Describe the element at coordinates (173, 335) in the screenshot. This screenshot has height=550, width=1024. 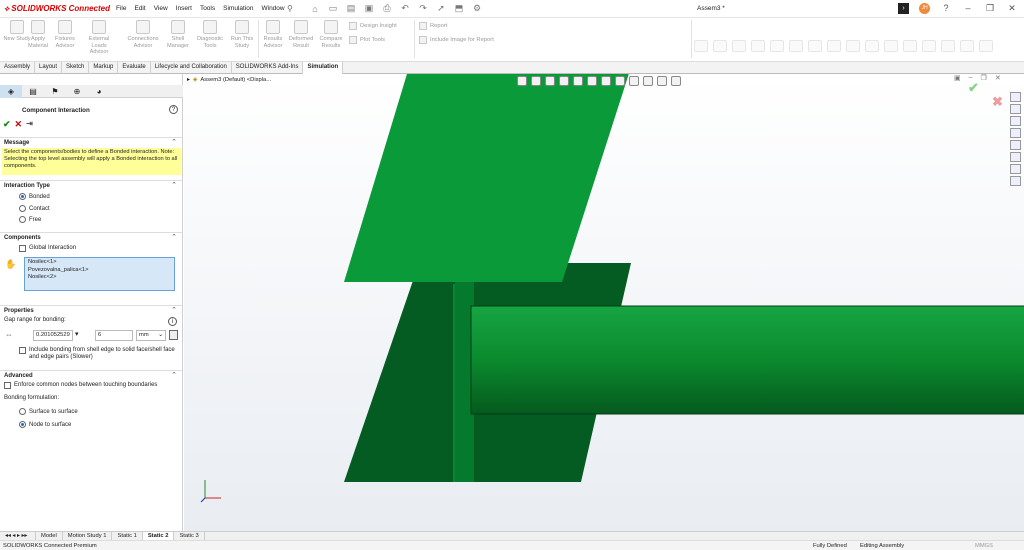
I see `calculator-icon` at that location.